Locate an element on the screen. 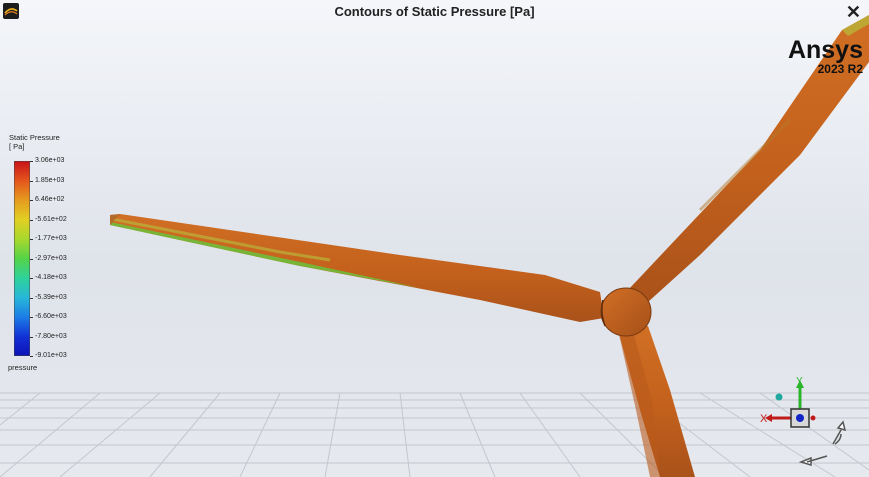  legend-tick-label: -1.77e+03 is located at coordinates (51, 238).